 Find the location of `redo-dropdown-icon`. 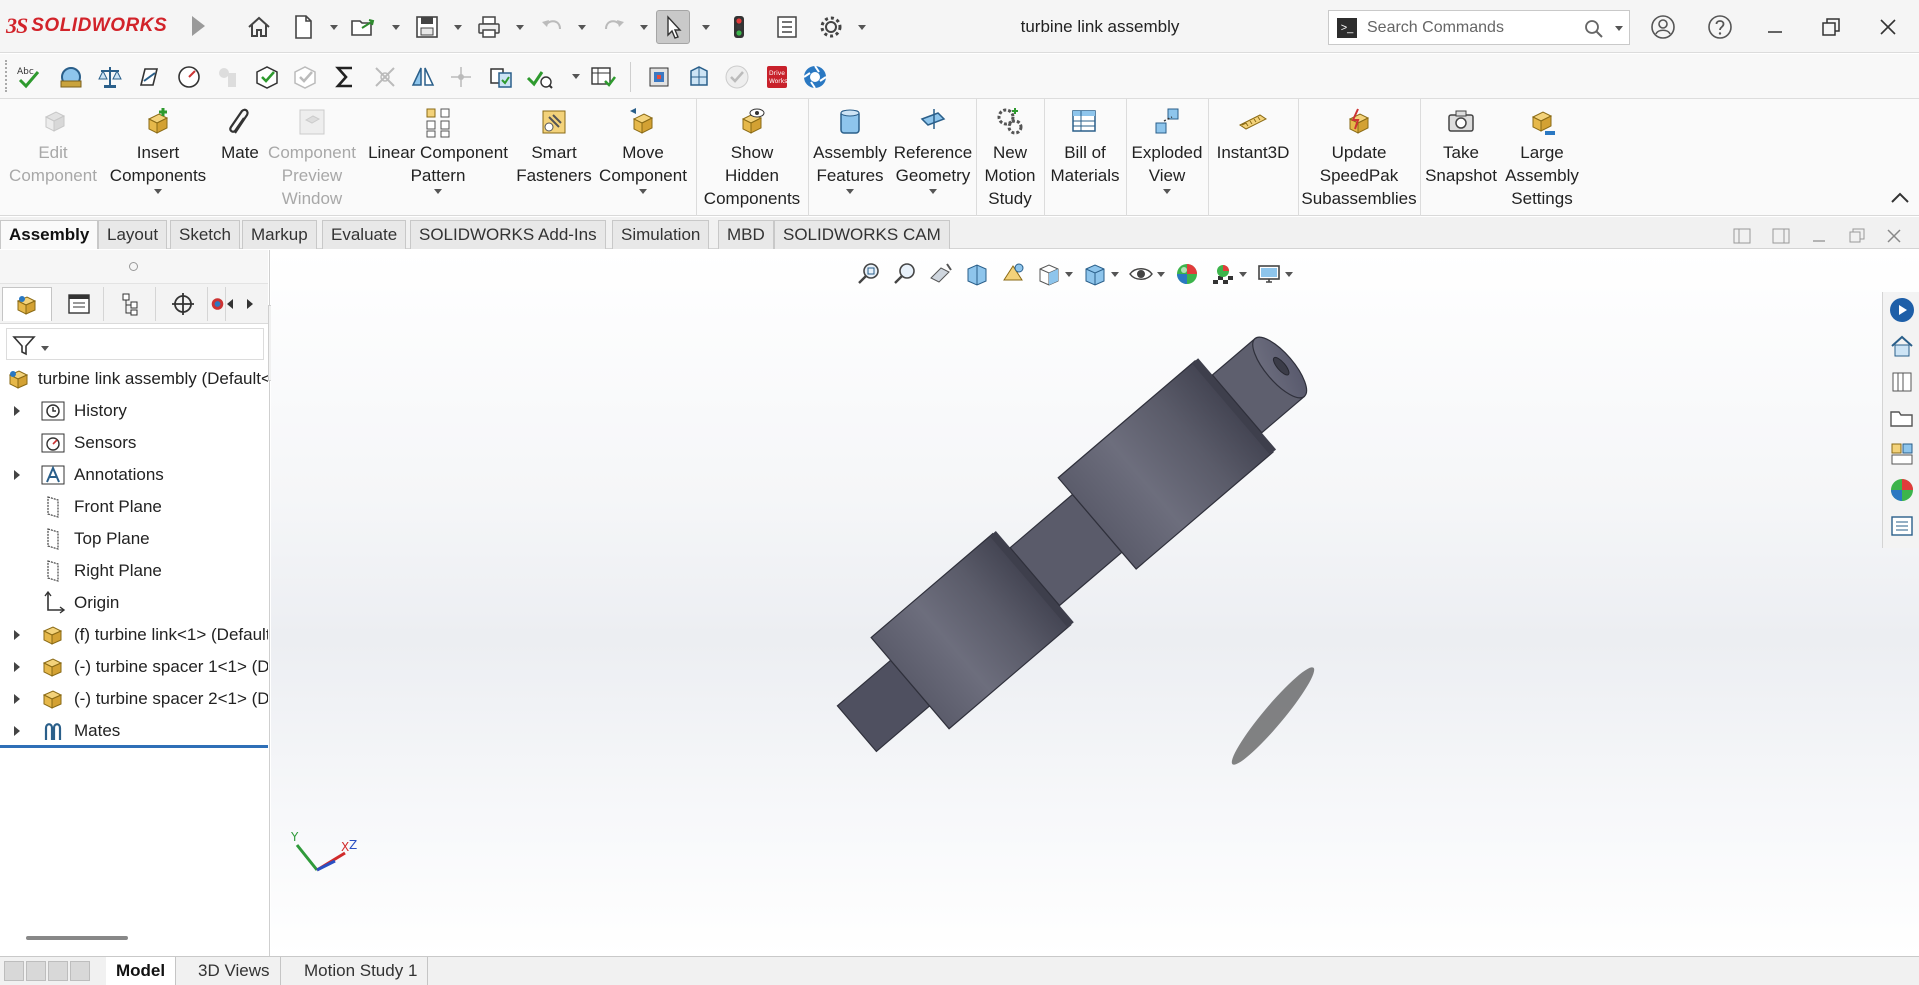

redo-dropdown-icon is located at coordinates (644, 27).